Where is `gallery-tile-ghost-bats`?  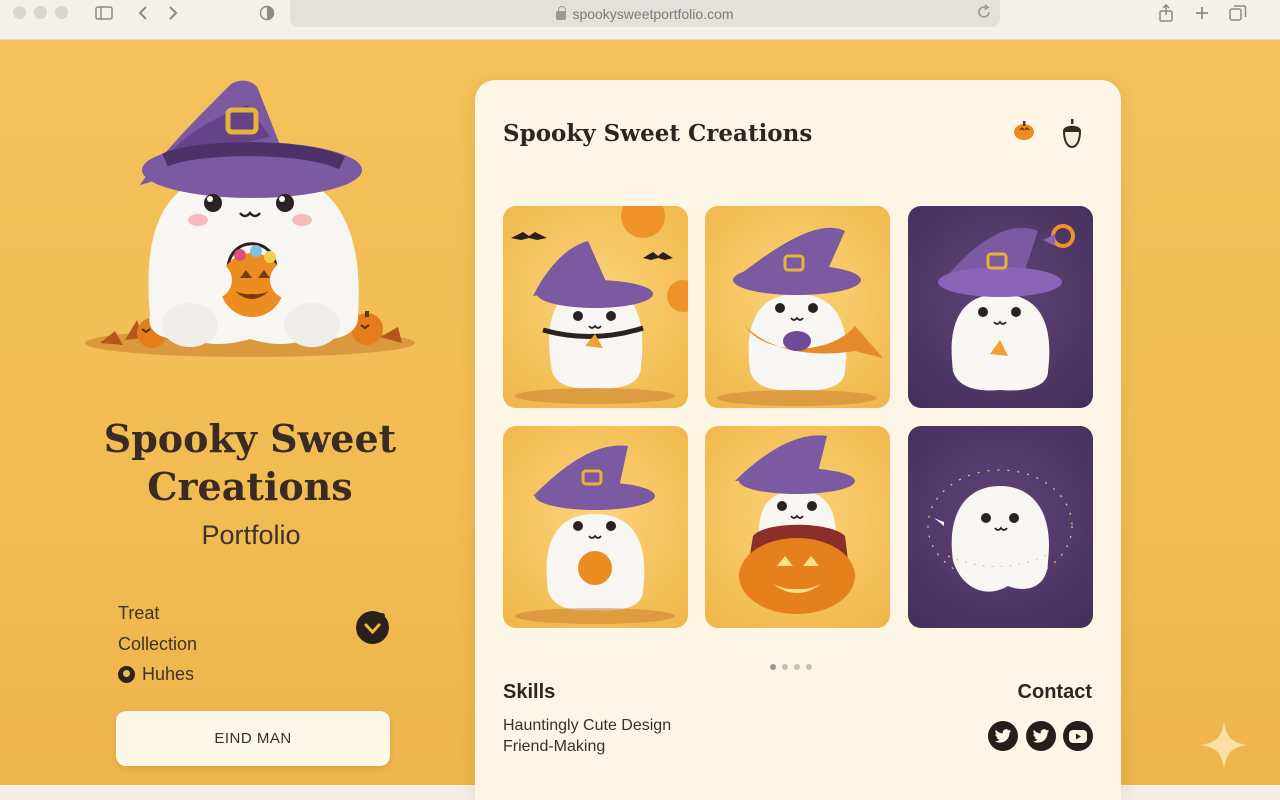
gallery-tile-ghost-bats is located at coordinates (595, 307).